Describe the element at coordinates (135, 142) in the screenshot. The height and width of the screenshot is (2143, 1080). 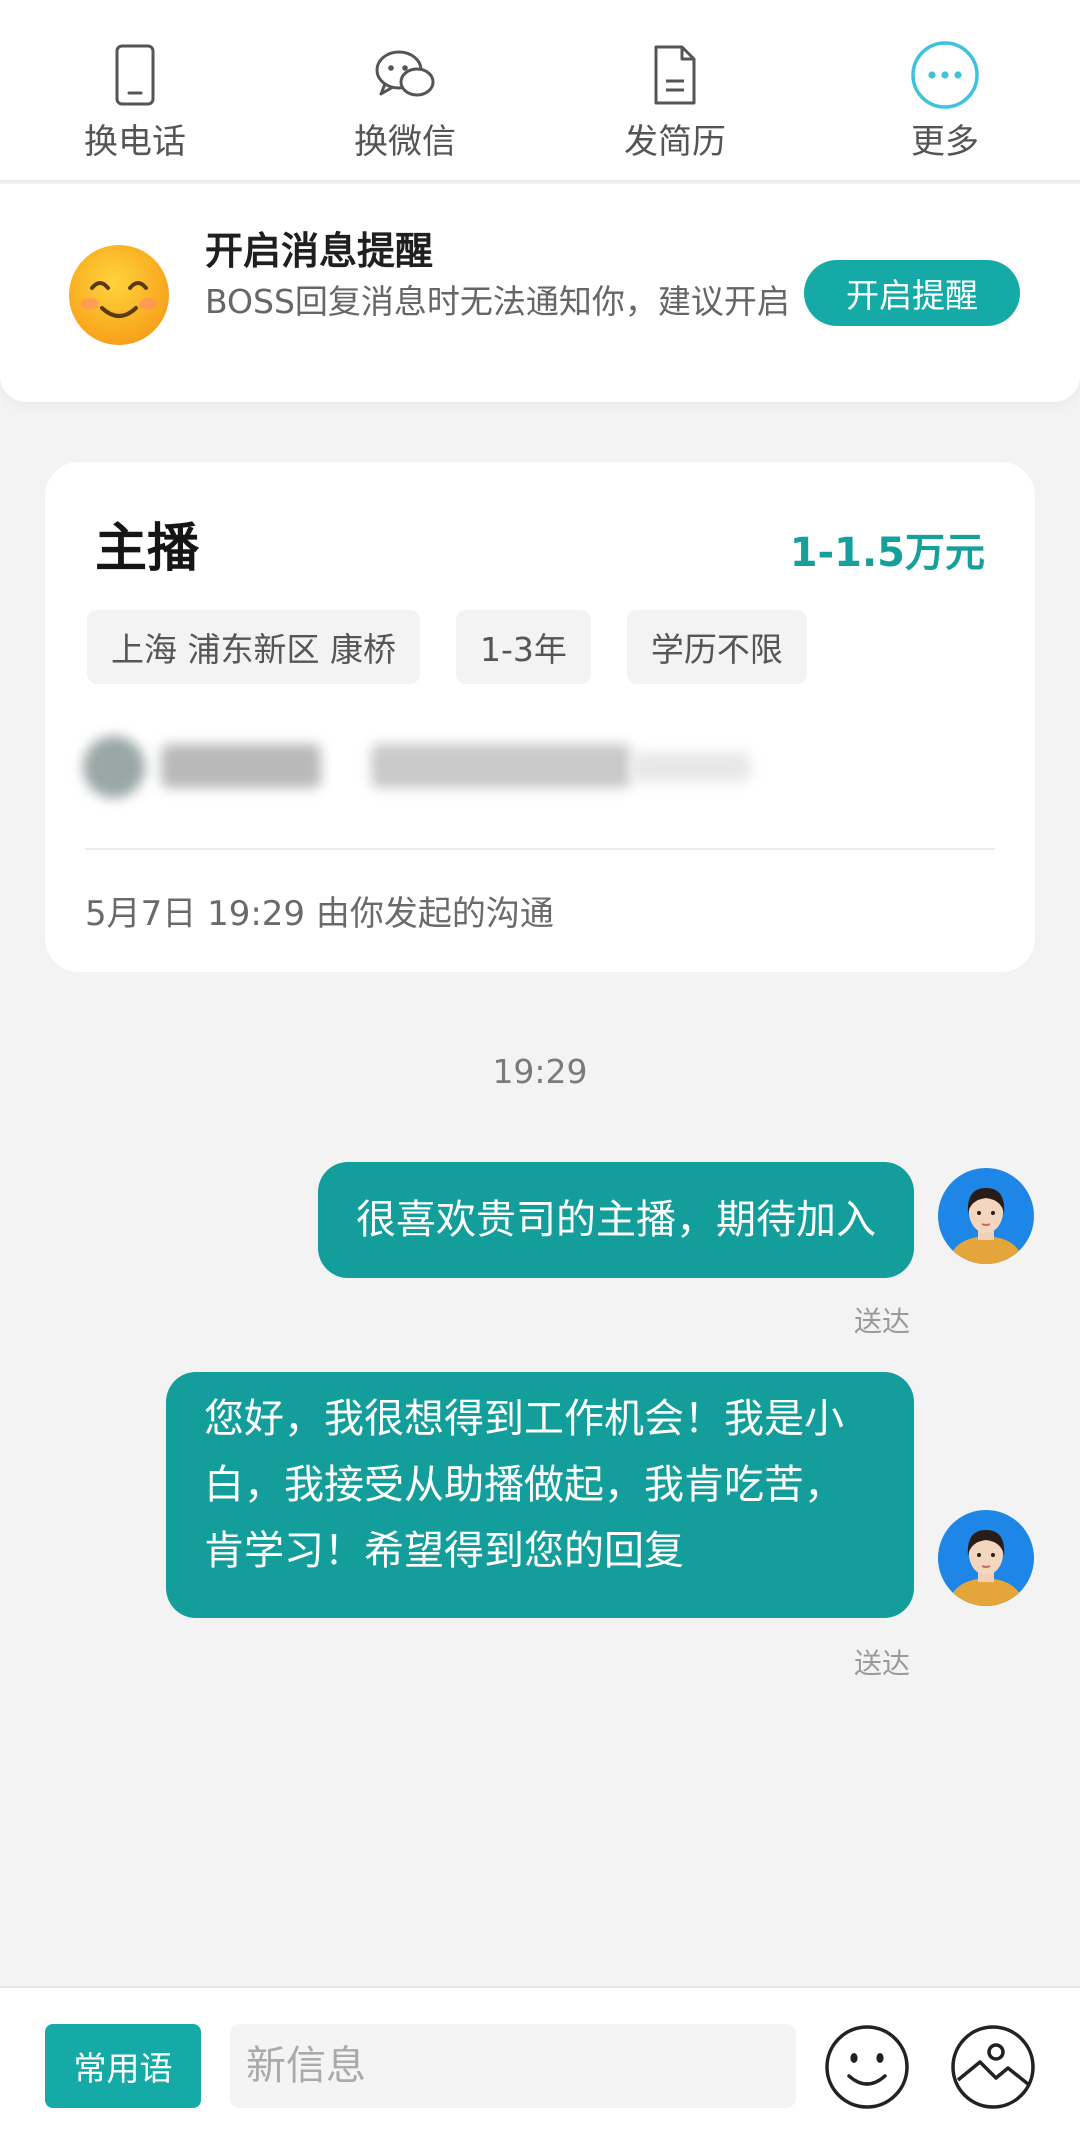
I see `change-phone-label: 换电话` at that location.